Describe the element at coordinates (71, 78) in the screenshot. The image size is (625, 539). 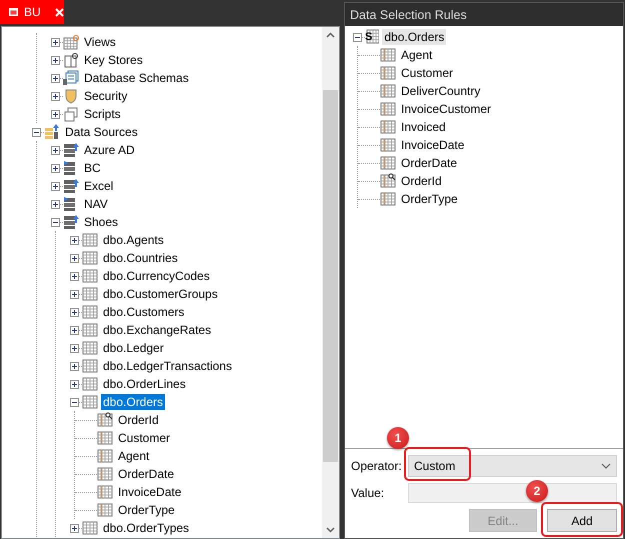
I see `schema-icon` at that location.